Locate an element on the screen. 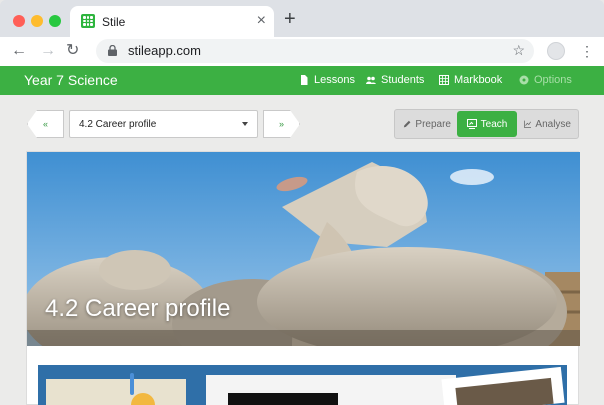 This screenshot has width=604, height=405. markbook-icon is located at coordinates (444, 80).